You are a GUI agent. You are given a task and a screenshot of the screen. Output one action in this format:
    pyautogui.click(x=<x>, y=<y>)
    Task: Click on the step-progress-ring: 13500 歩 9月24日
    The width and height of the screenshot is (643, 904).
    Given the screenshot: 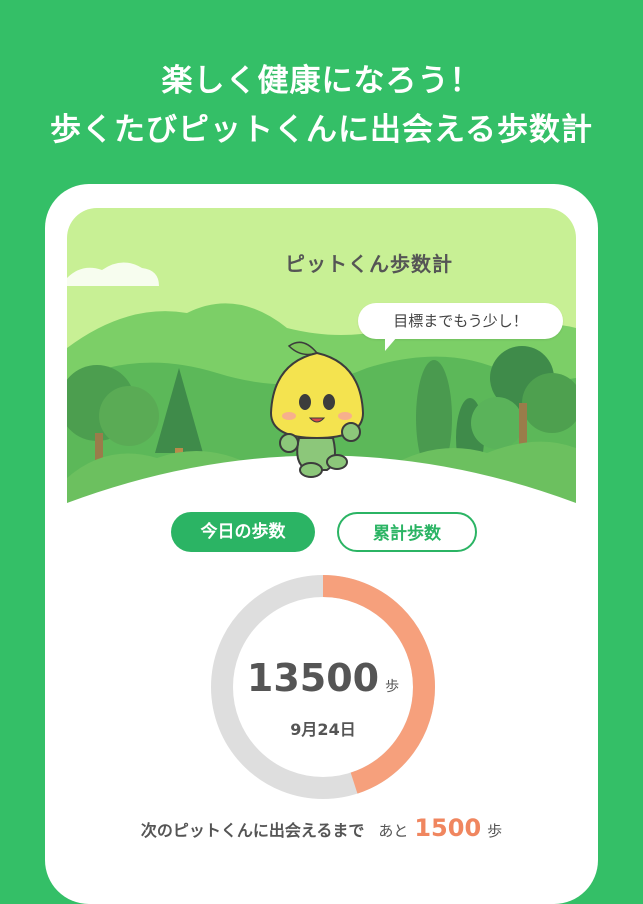 What is the action you would take?
    pyautogui.click(x=323, y=687)
    